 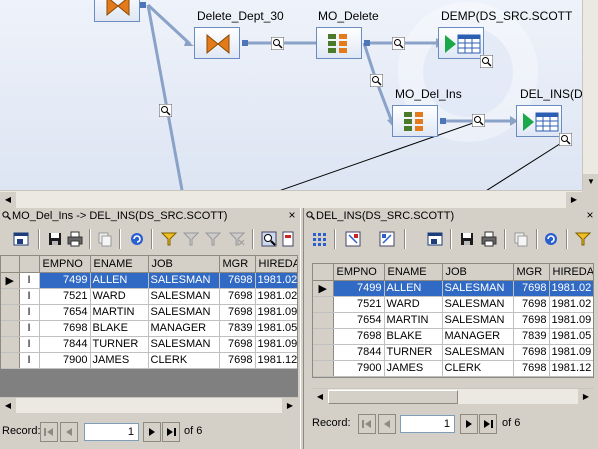 What do you see at coordinates (137, 239) in the screenshot?
I see `refresh-icon` at bounding box center [137, 239].